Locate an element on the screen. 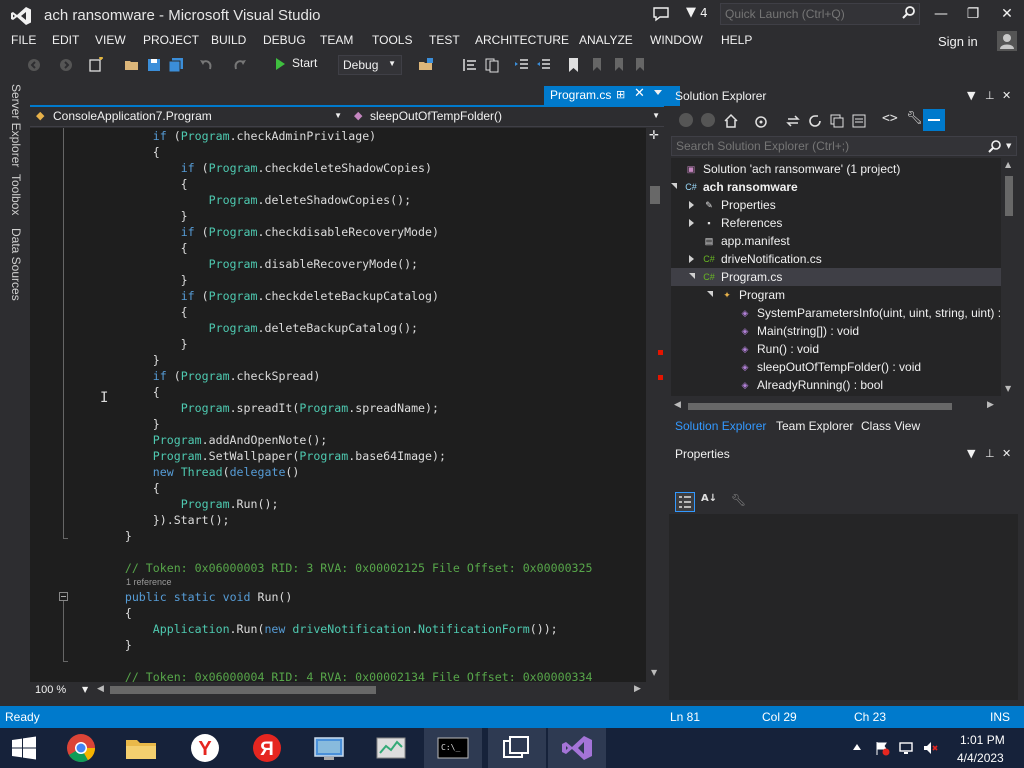 This screenshot has width=1024, height=768. visual-studio-icon is located at coordinates (577, 748).